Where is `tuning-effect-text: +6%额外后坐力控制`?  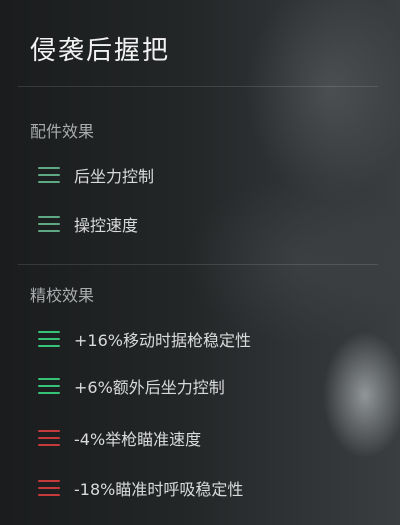
tuning-effect-text: +6%额外后坐力控制 is located at coordinates (149, 387).